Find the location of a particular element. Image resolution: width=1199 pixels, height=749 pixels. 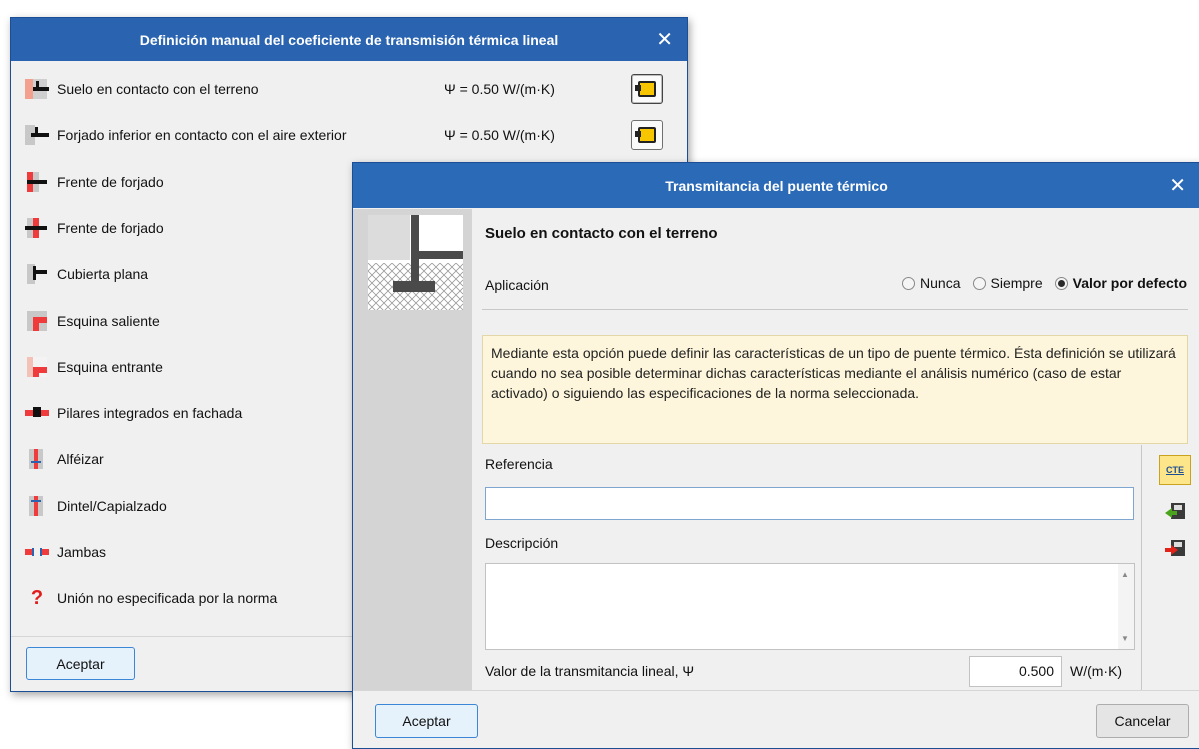

export-button is located at coordinates (1175, 549).